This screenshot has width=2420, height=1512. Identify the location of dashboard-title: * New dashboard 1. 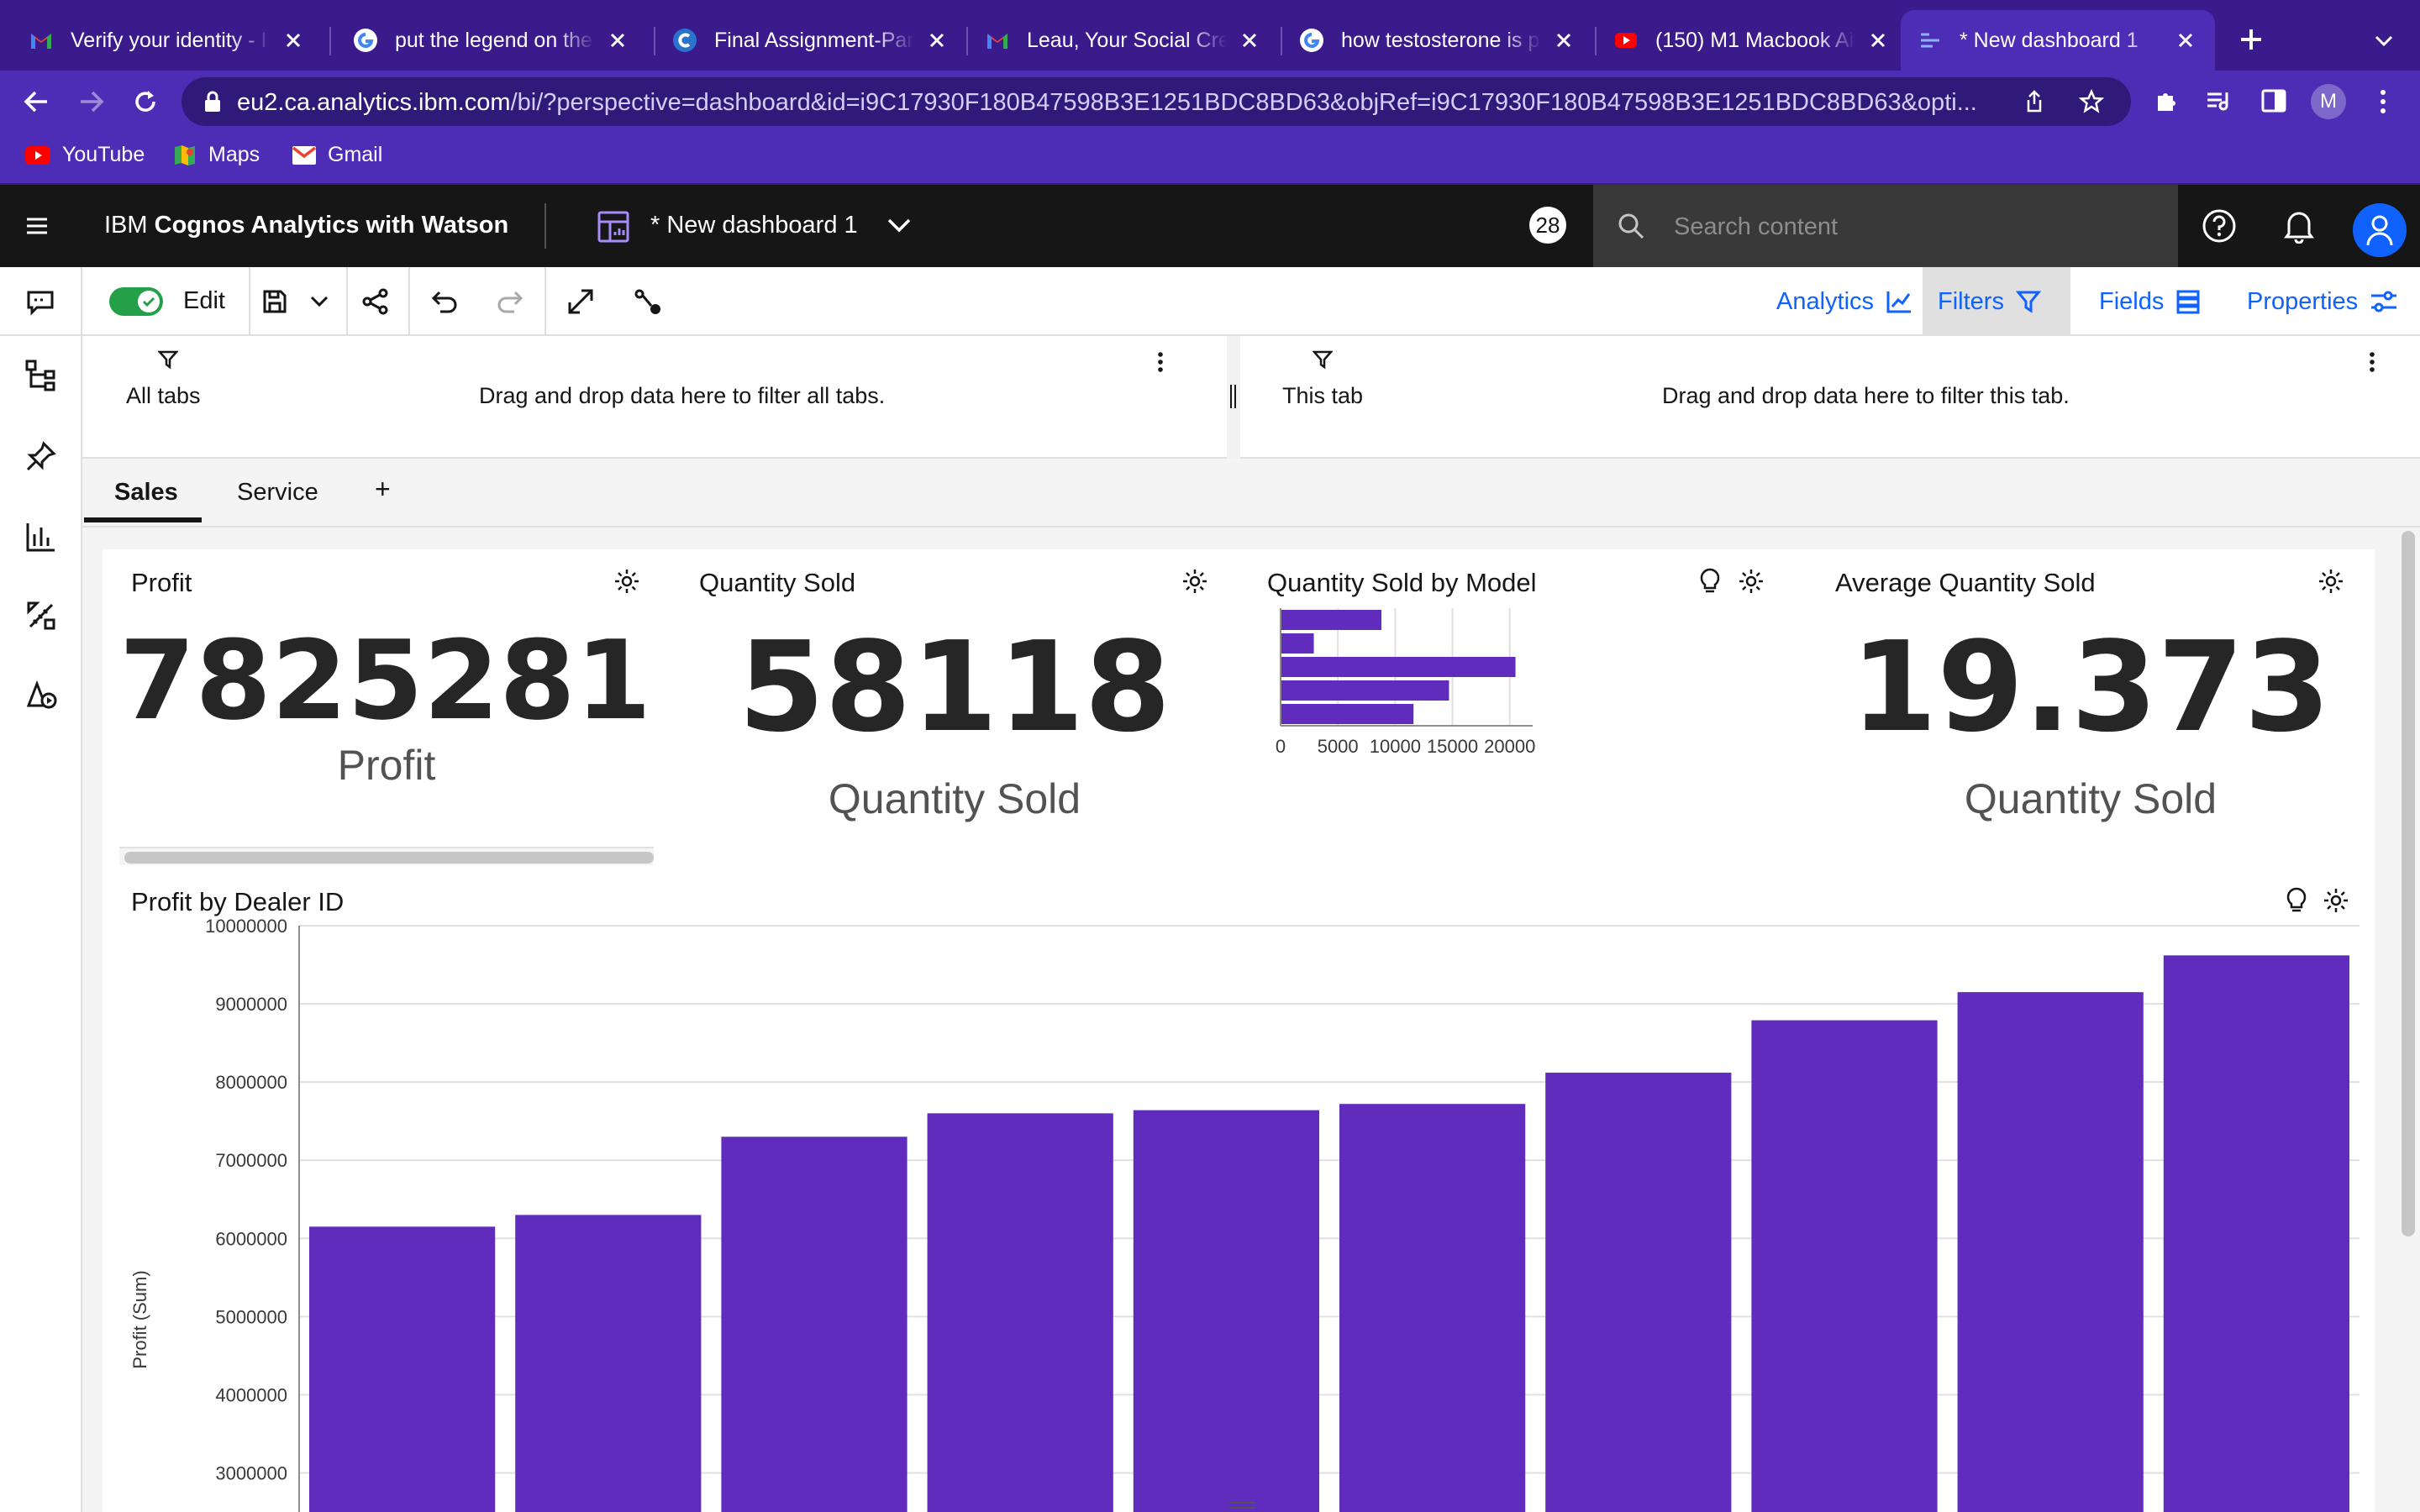
(754, 225).